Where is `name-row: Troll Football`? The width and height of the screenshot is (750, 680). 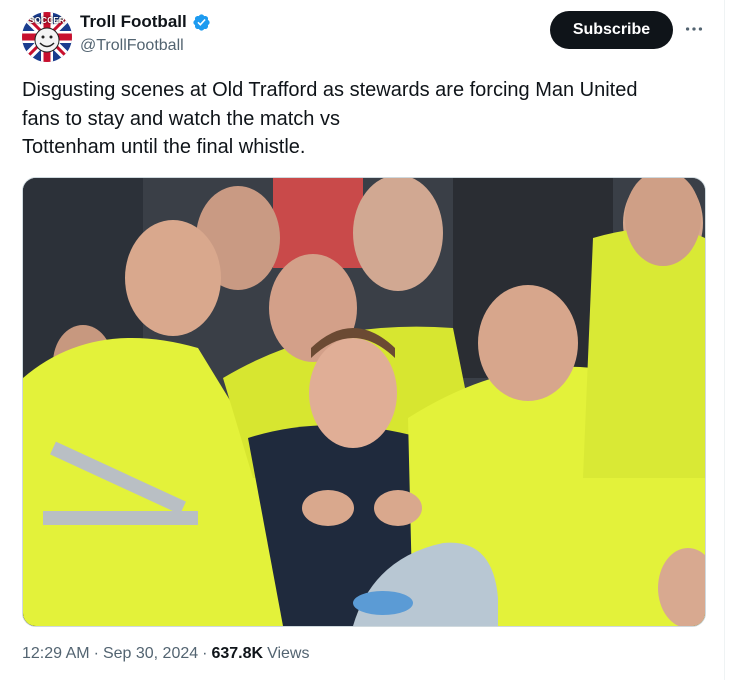 name-row: Troll Football is located at coordinates (145, 22).